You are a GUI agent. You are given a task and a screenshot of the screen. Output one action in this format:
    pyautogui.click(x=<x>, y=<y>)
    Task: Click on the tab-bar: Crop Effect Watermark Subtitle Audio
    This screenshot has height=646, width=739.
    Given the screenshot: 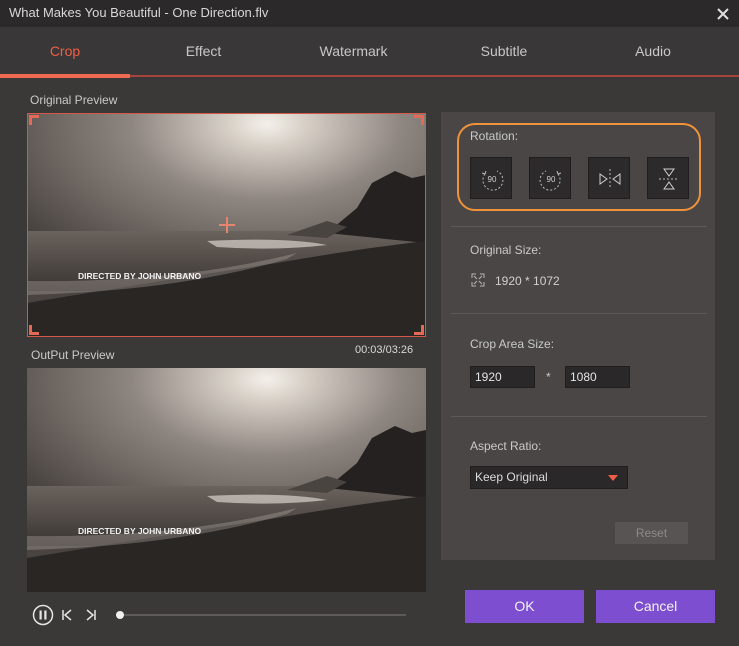 What is the action you would take?
    pyautogui.click(x=369, y=53)
    